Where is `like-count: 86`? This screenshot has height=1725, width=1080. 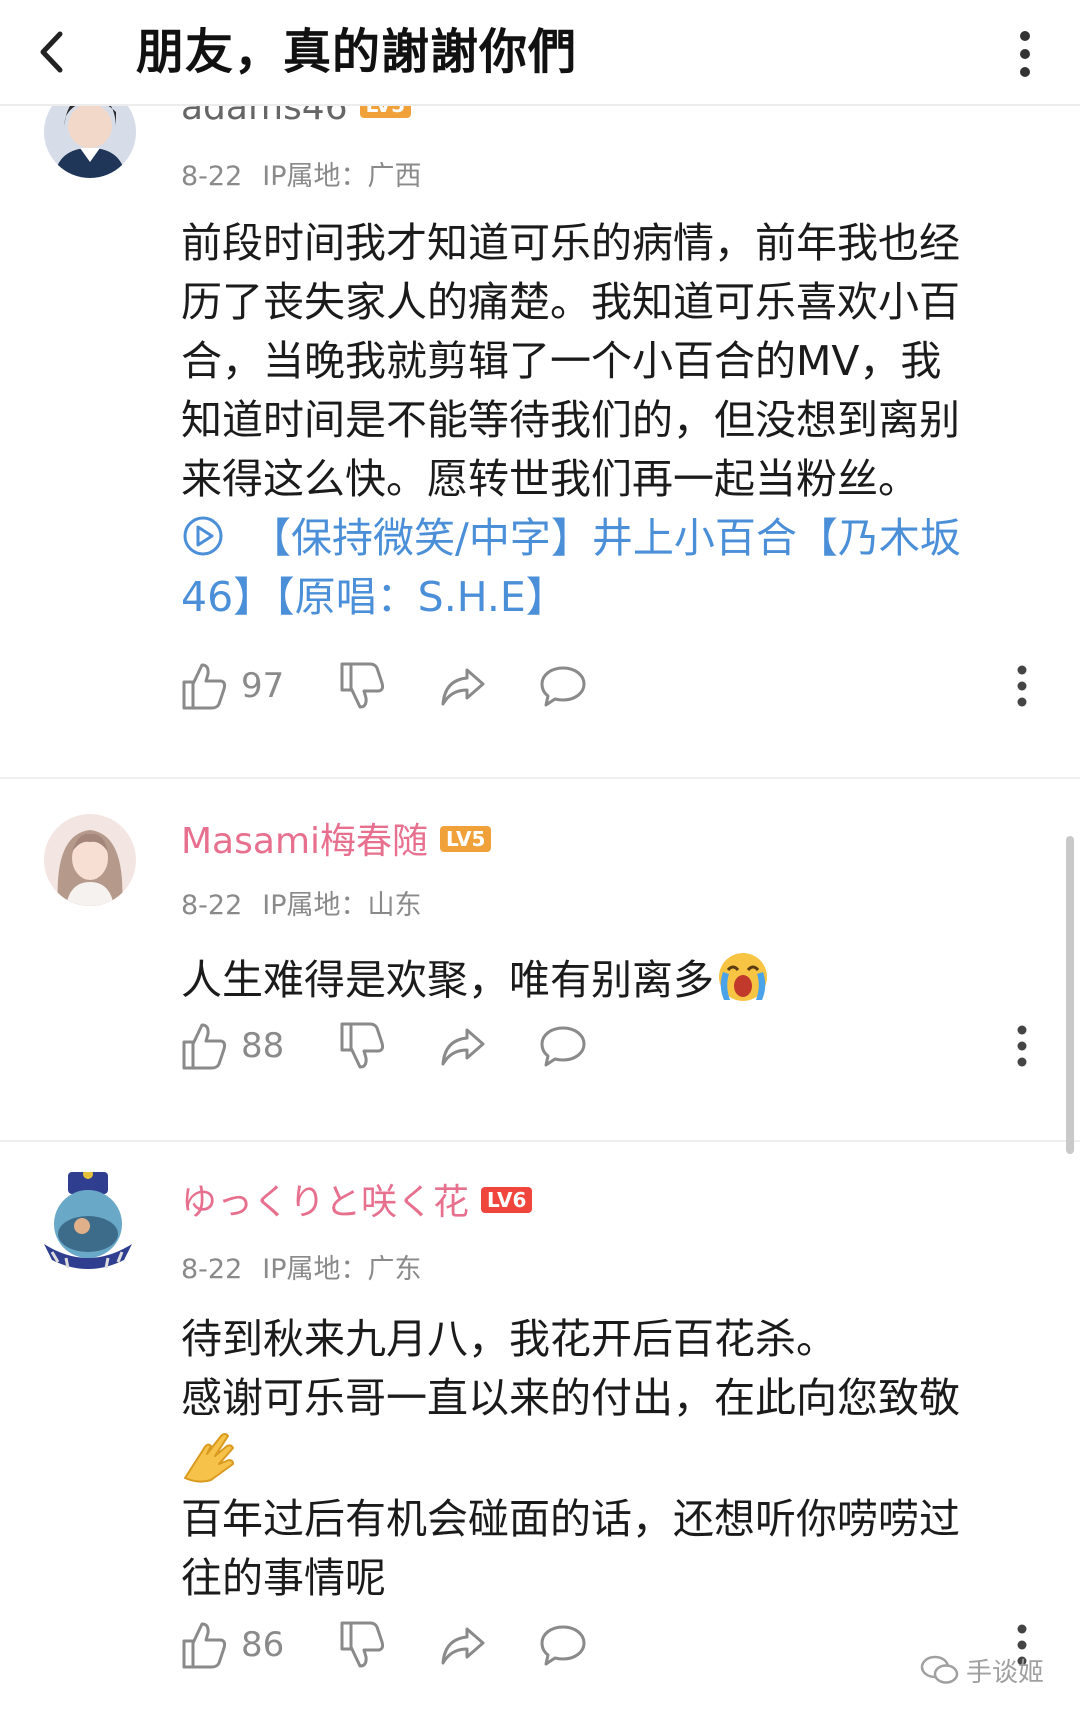 like-count: 86 is located at coordinates (263, 1645).